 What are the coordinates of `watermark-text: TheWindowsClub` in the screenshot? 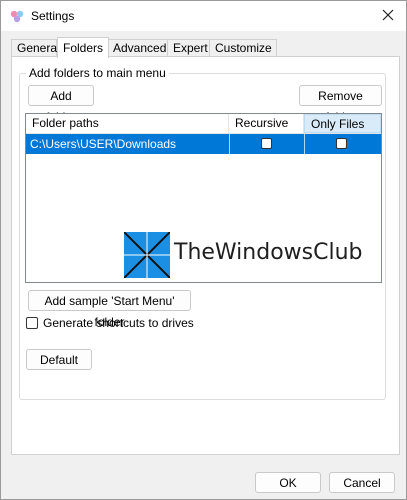 It's located at (268, 252).